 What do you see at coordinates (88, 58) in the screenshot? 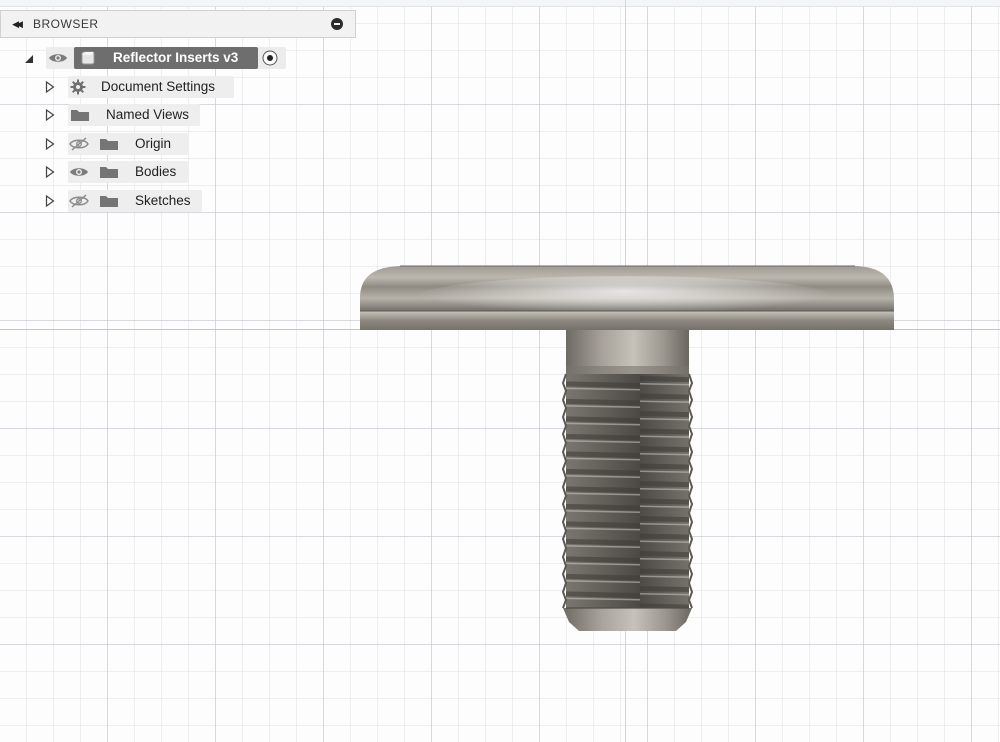
I see `component-icon` at bounding box center [88, 58].